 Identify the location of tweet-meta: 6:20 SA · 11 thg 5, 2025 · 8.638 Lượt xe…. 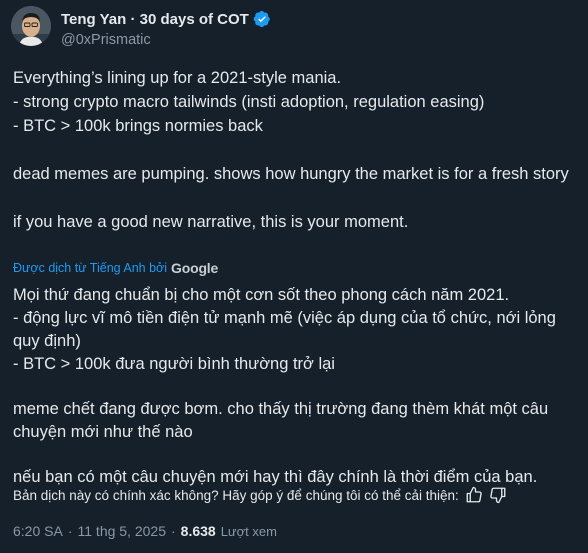
(145, 531).